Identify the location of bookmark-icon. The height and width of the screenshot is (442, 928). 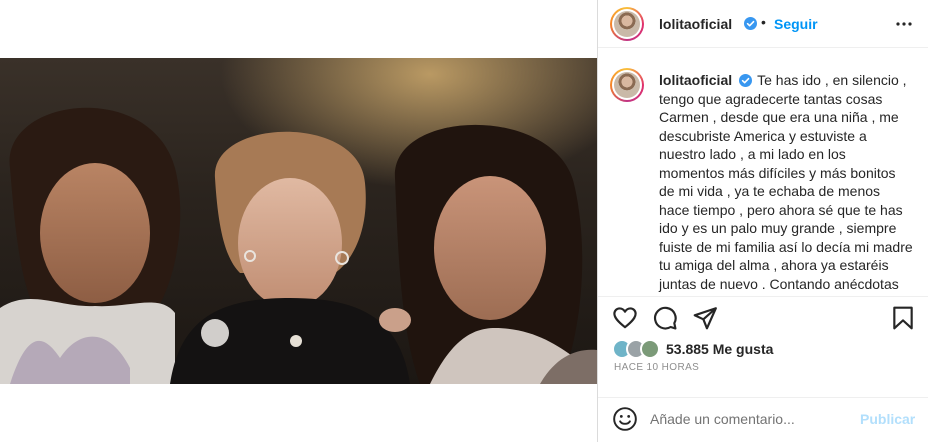
(903, 318).